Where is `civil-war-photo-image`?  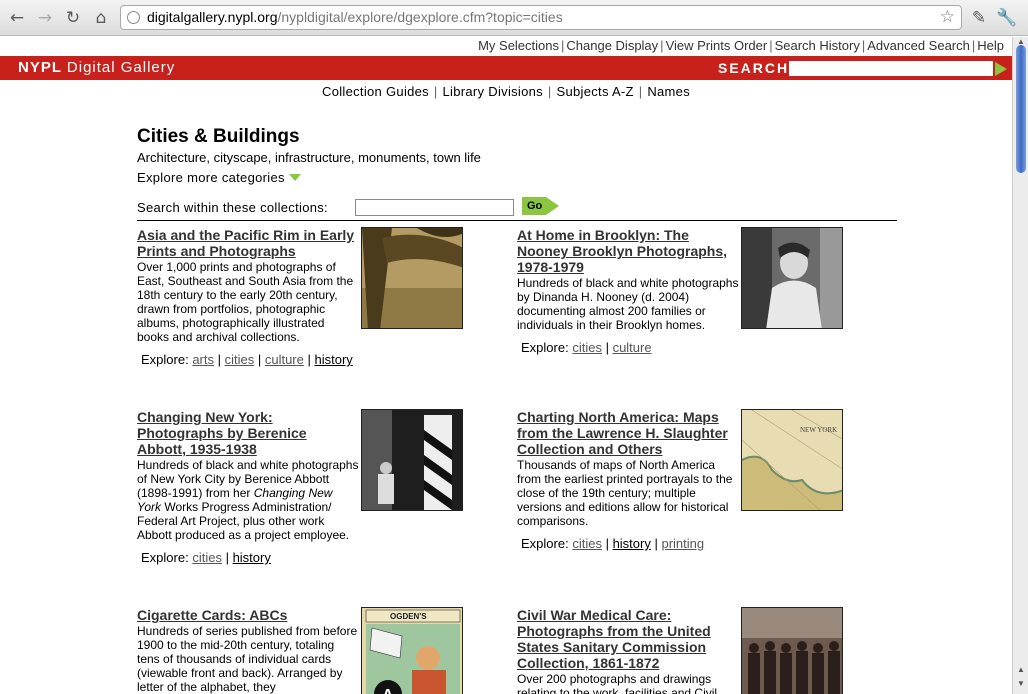
civil-war-photo-image is located at coordinates (792, 651).